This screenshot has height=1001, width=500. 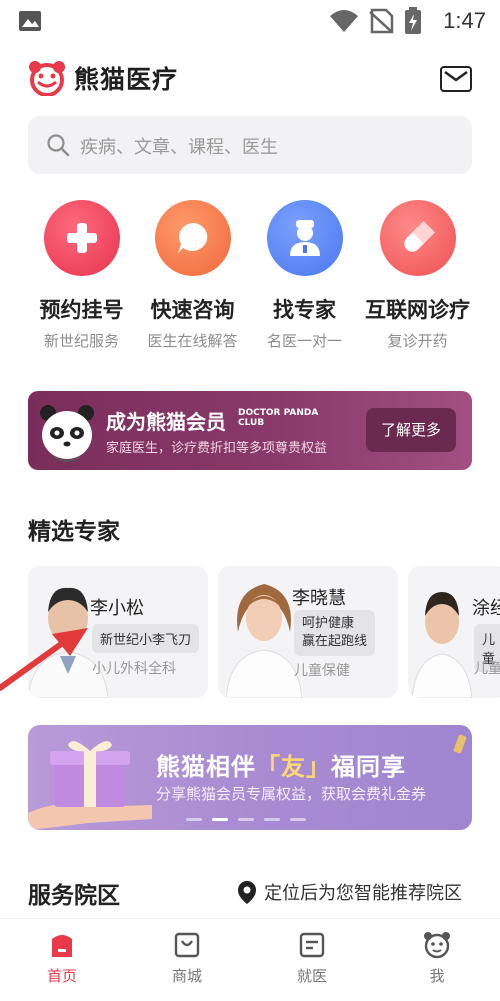 I want to click on search-input: 疾病、文章、课程、医生, so click(x=250, y=145).